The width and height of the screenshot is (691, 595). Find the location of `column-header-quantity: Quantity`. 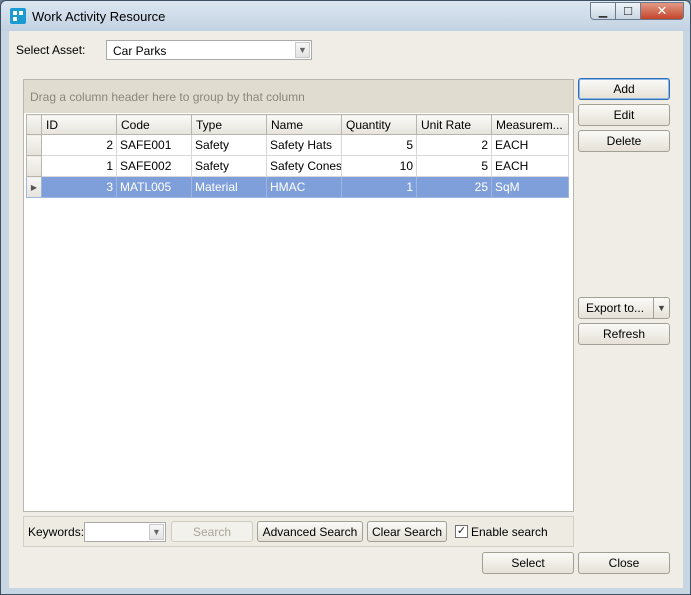

column-header-quantity: Quantity is located at coordinates (379, 124).